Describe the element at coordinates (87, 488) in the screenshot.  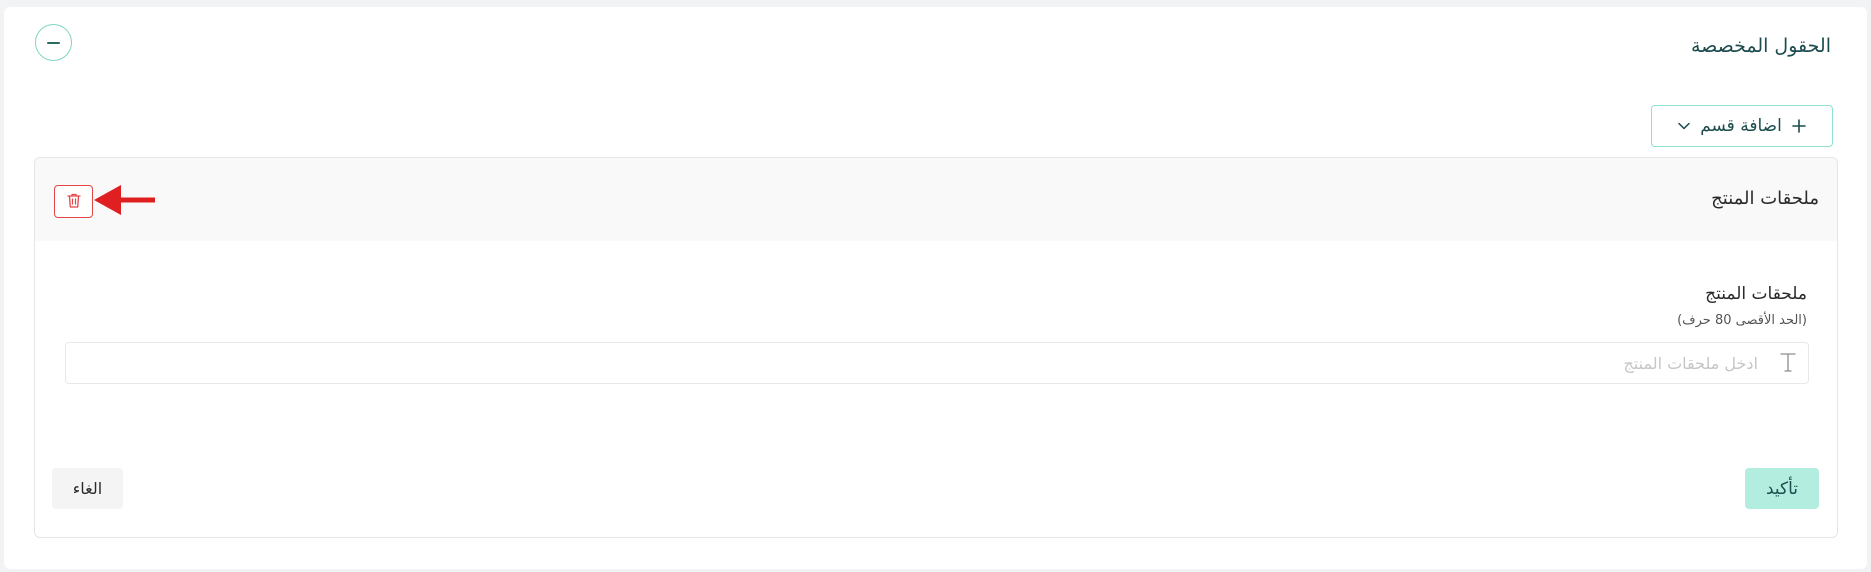
I see `cancel-button: الغاء` at that location.